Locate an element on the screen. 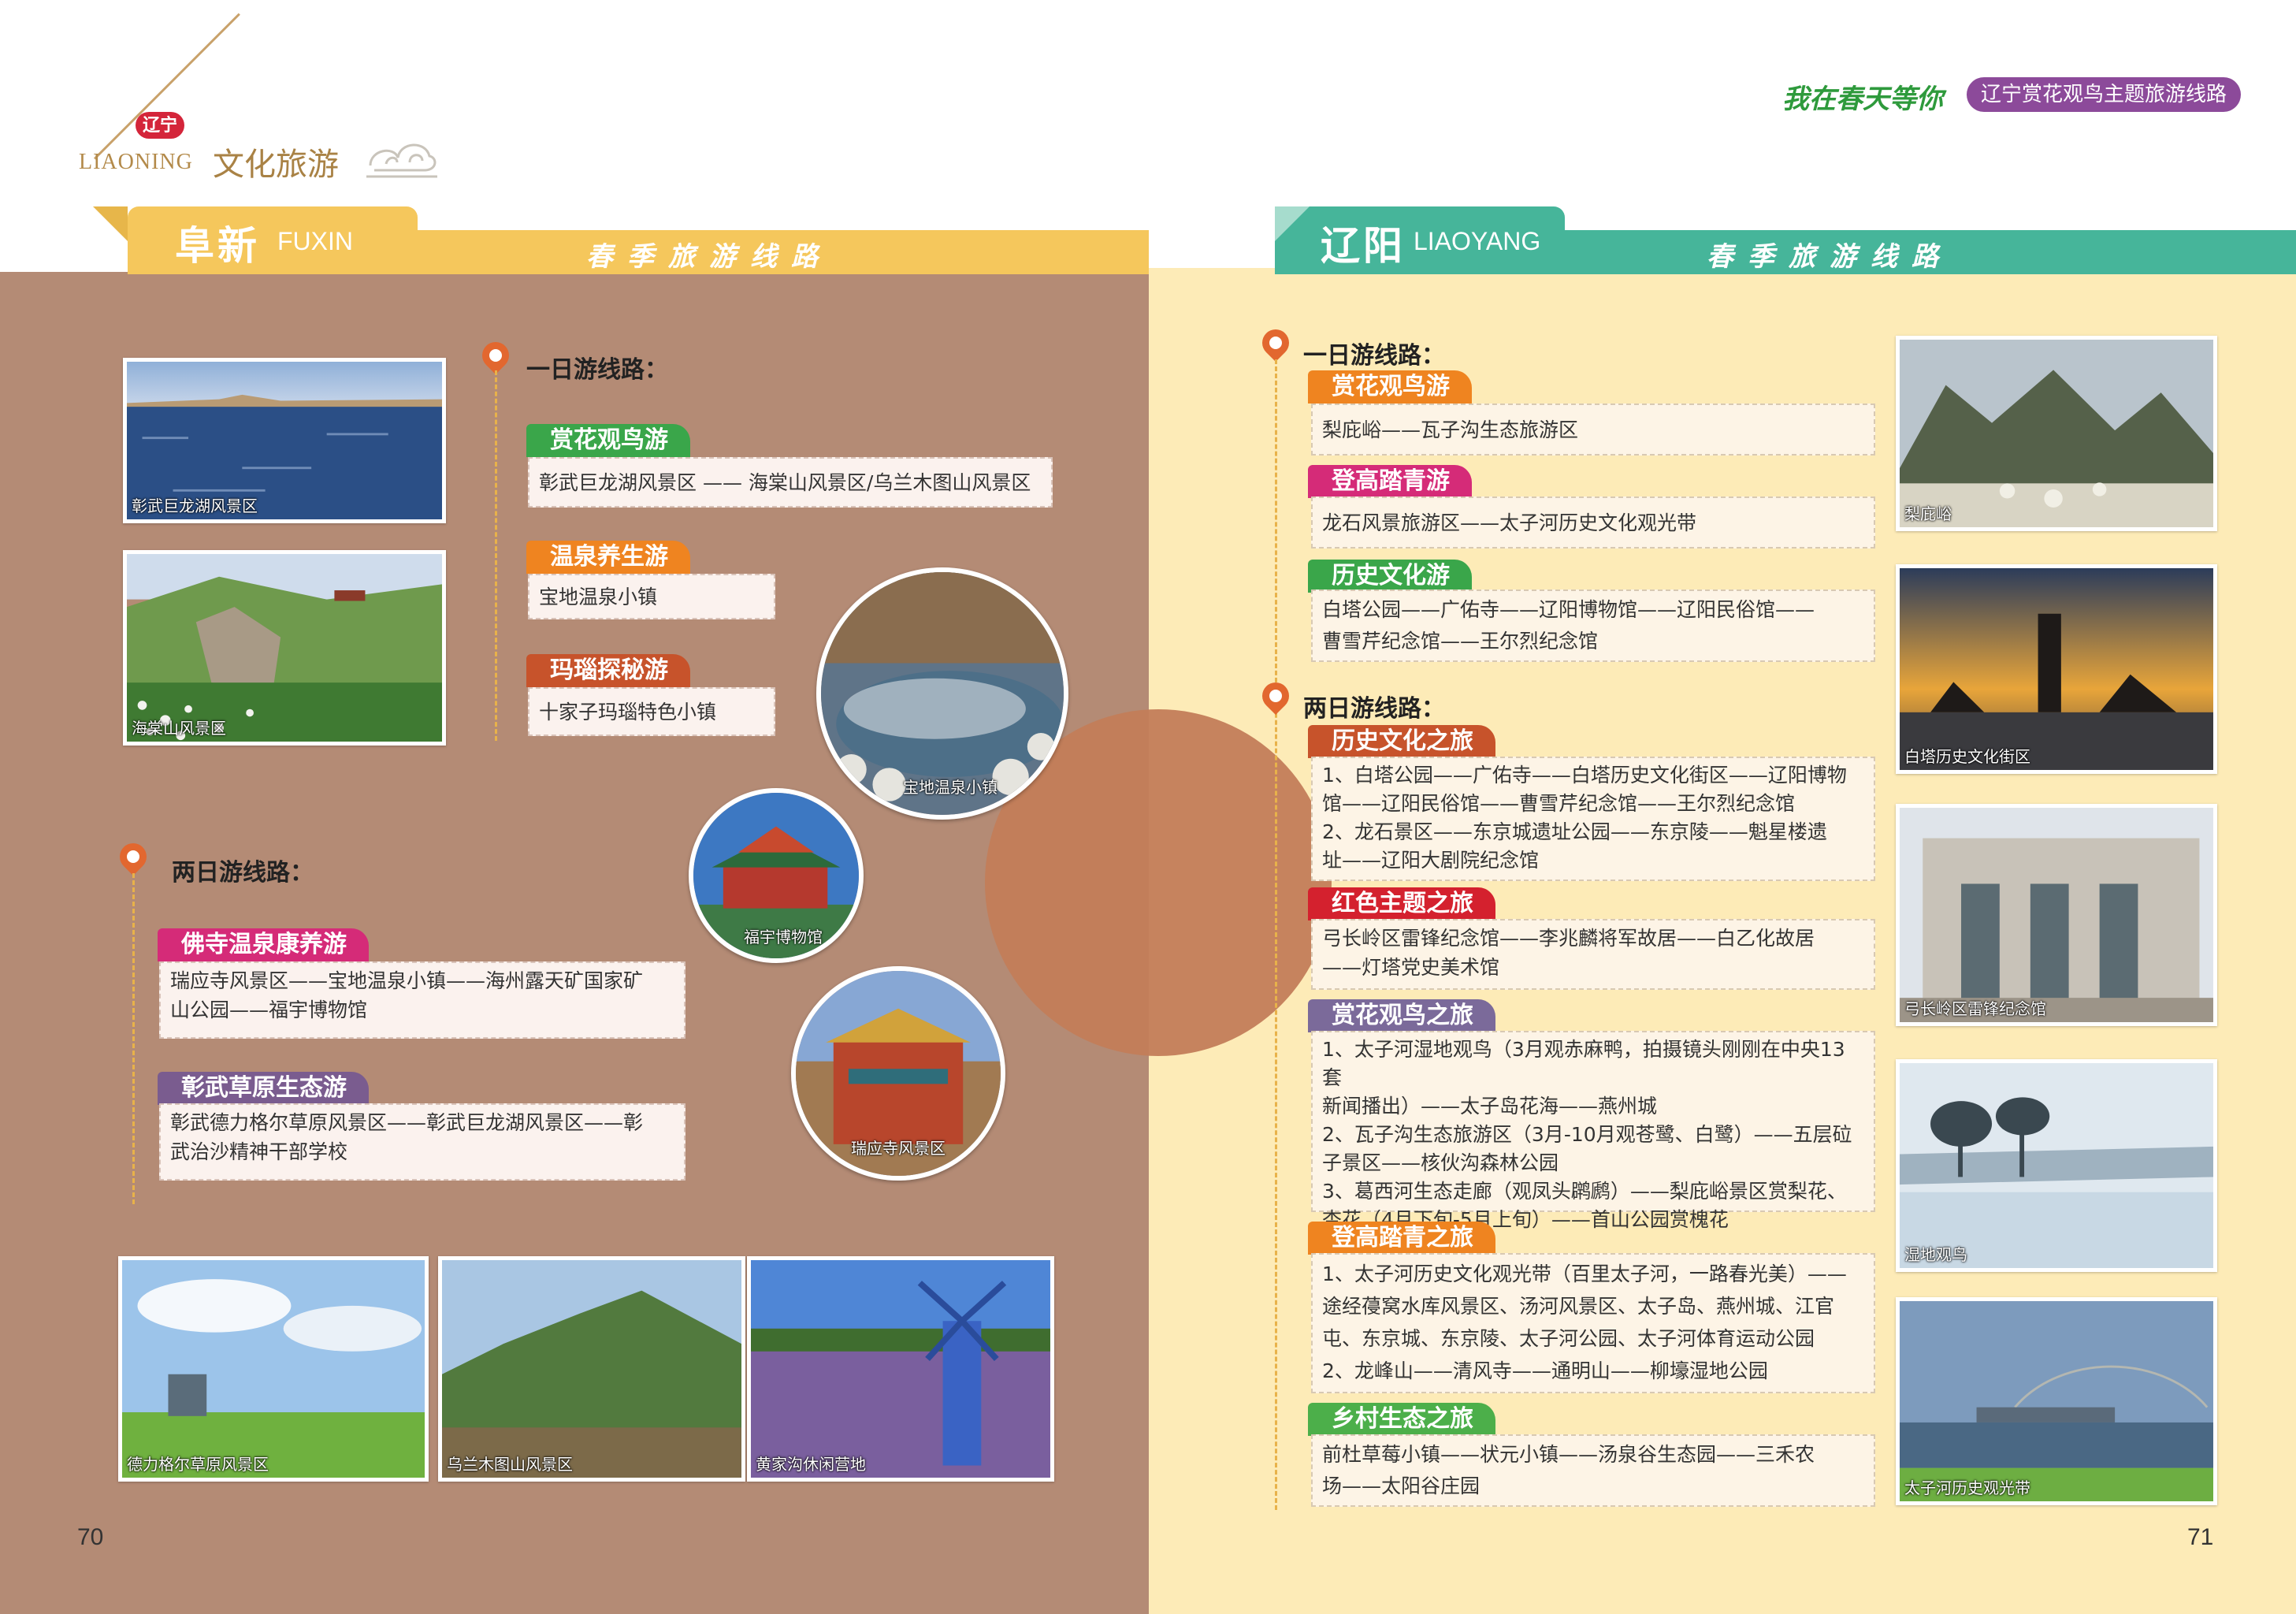 The width and height of the screenshot is (2296, 1614). route-text-line: 2、龙峰山——清风寺——通明山——柳壕湿地公园 is located at coordinates (1545, 1370).